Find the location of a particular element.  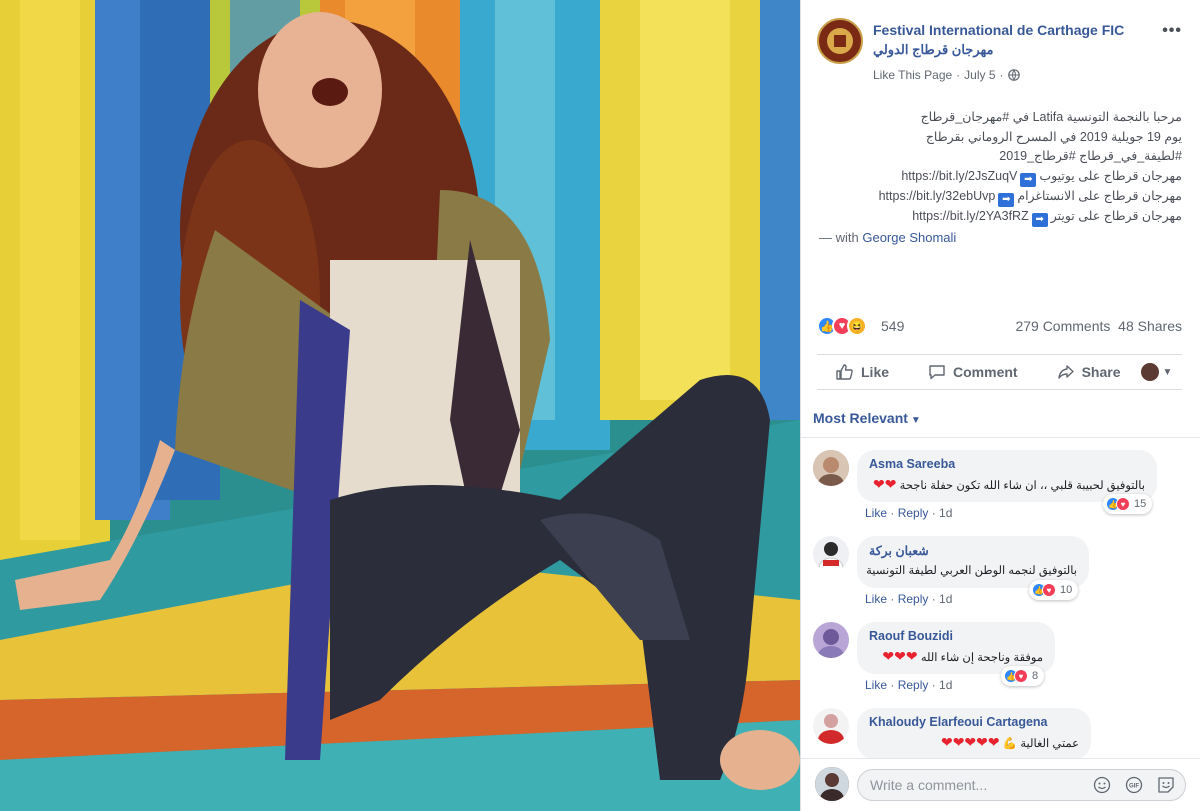

comment-text: عمتي الغالية 💪 ❤❤❤❤❤ is located at coordinates (1009, 742).